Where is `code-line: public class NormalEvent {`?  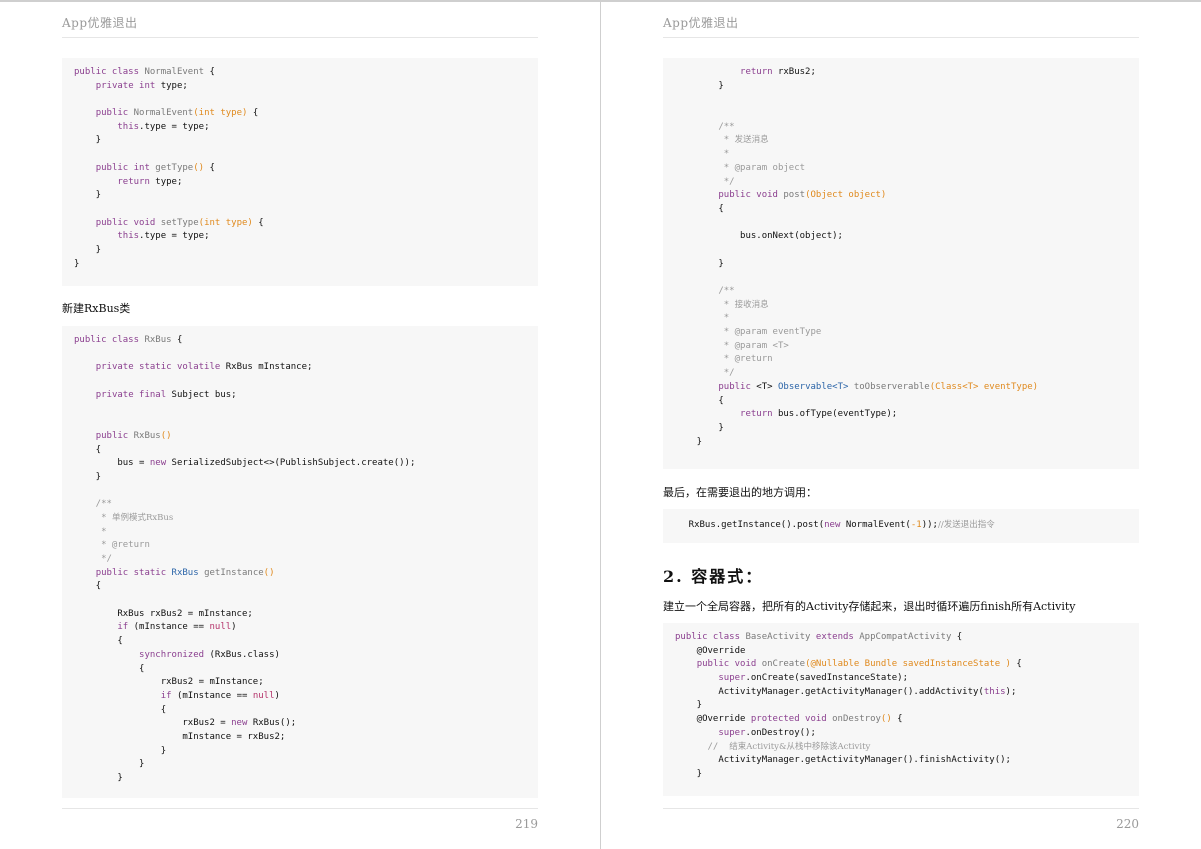 code-line: public class NormalEvent { is located at coordinates (306, 73).